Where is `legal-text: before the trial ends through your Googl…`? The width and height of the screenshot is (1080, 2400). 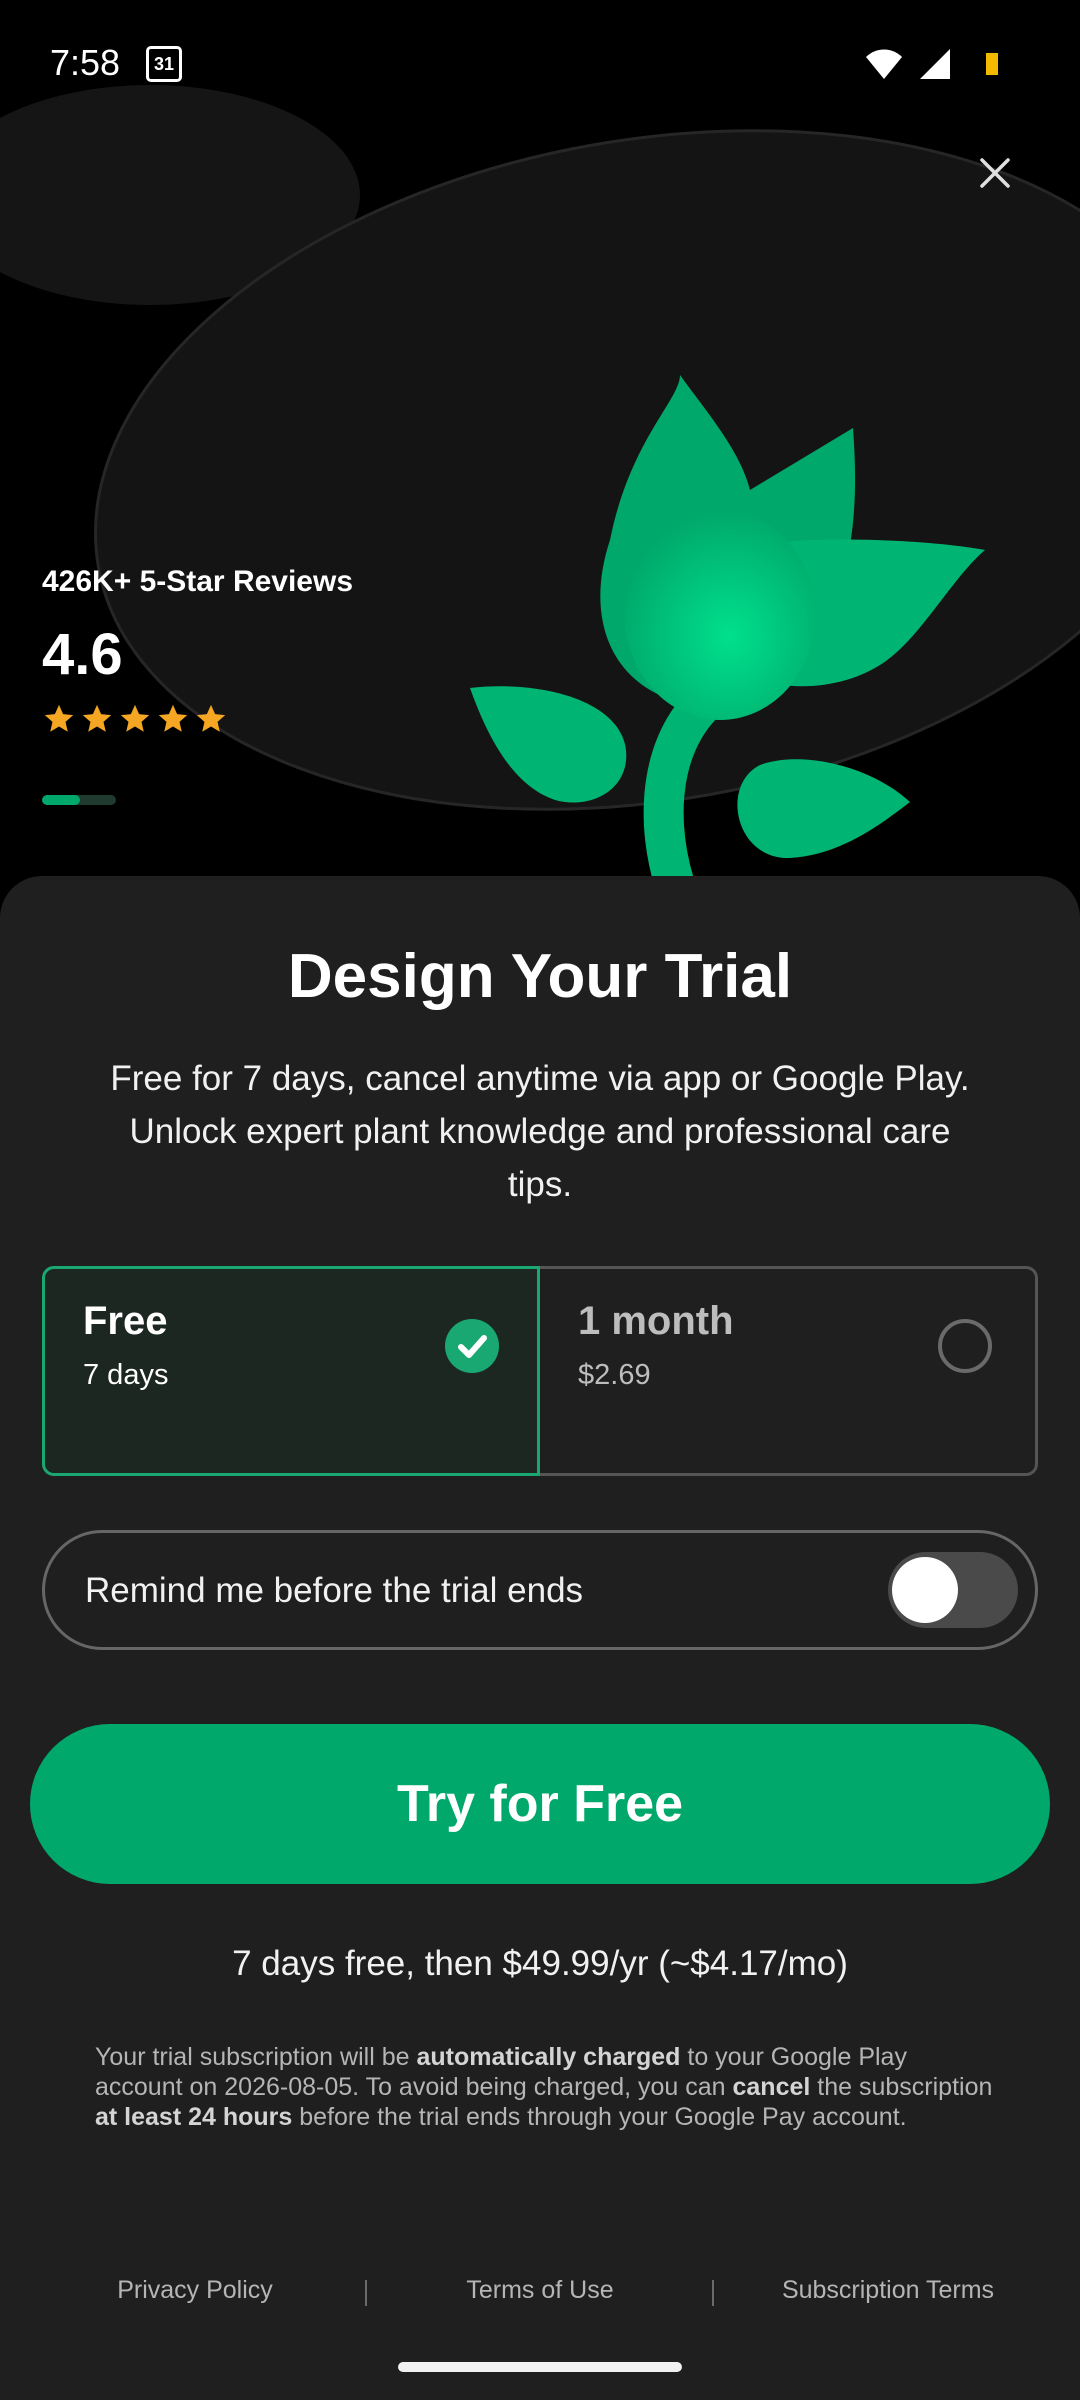
legal-text: before the trial ends through your Googl… is located at coordinates (599, 2117).